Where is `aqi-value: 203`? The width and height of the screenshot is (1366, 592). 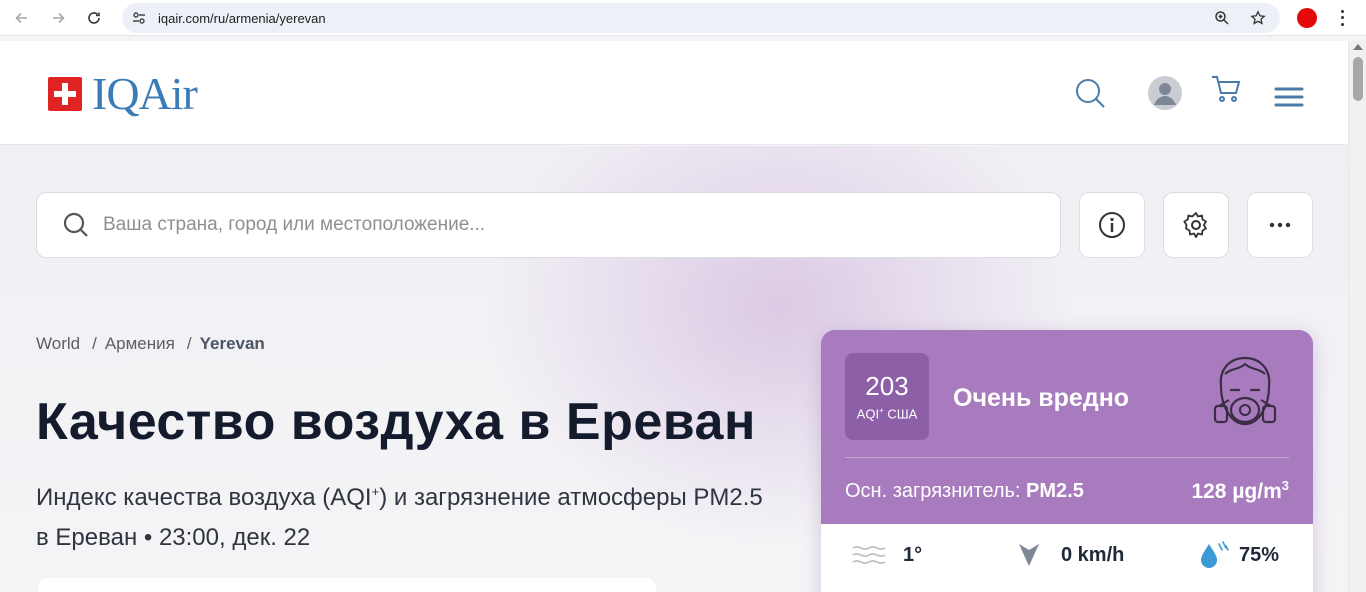
aqi-value: 203 is located at coordinates (887, 386).